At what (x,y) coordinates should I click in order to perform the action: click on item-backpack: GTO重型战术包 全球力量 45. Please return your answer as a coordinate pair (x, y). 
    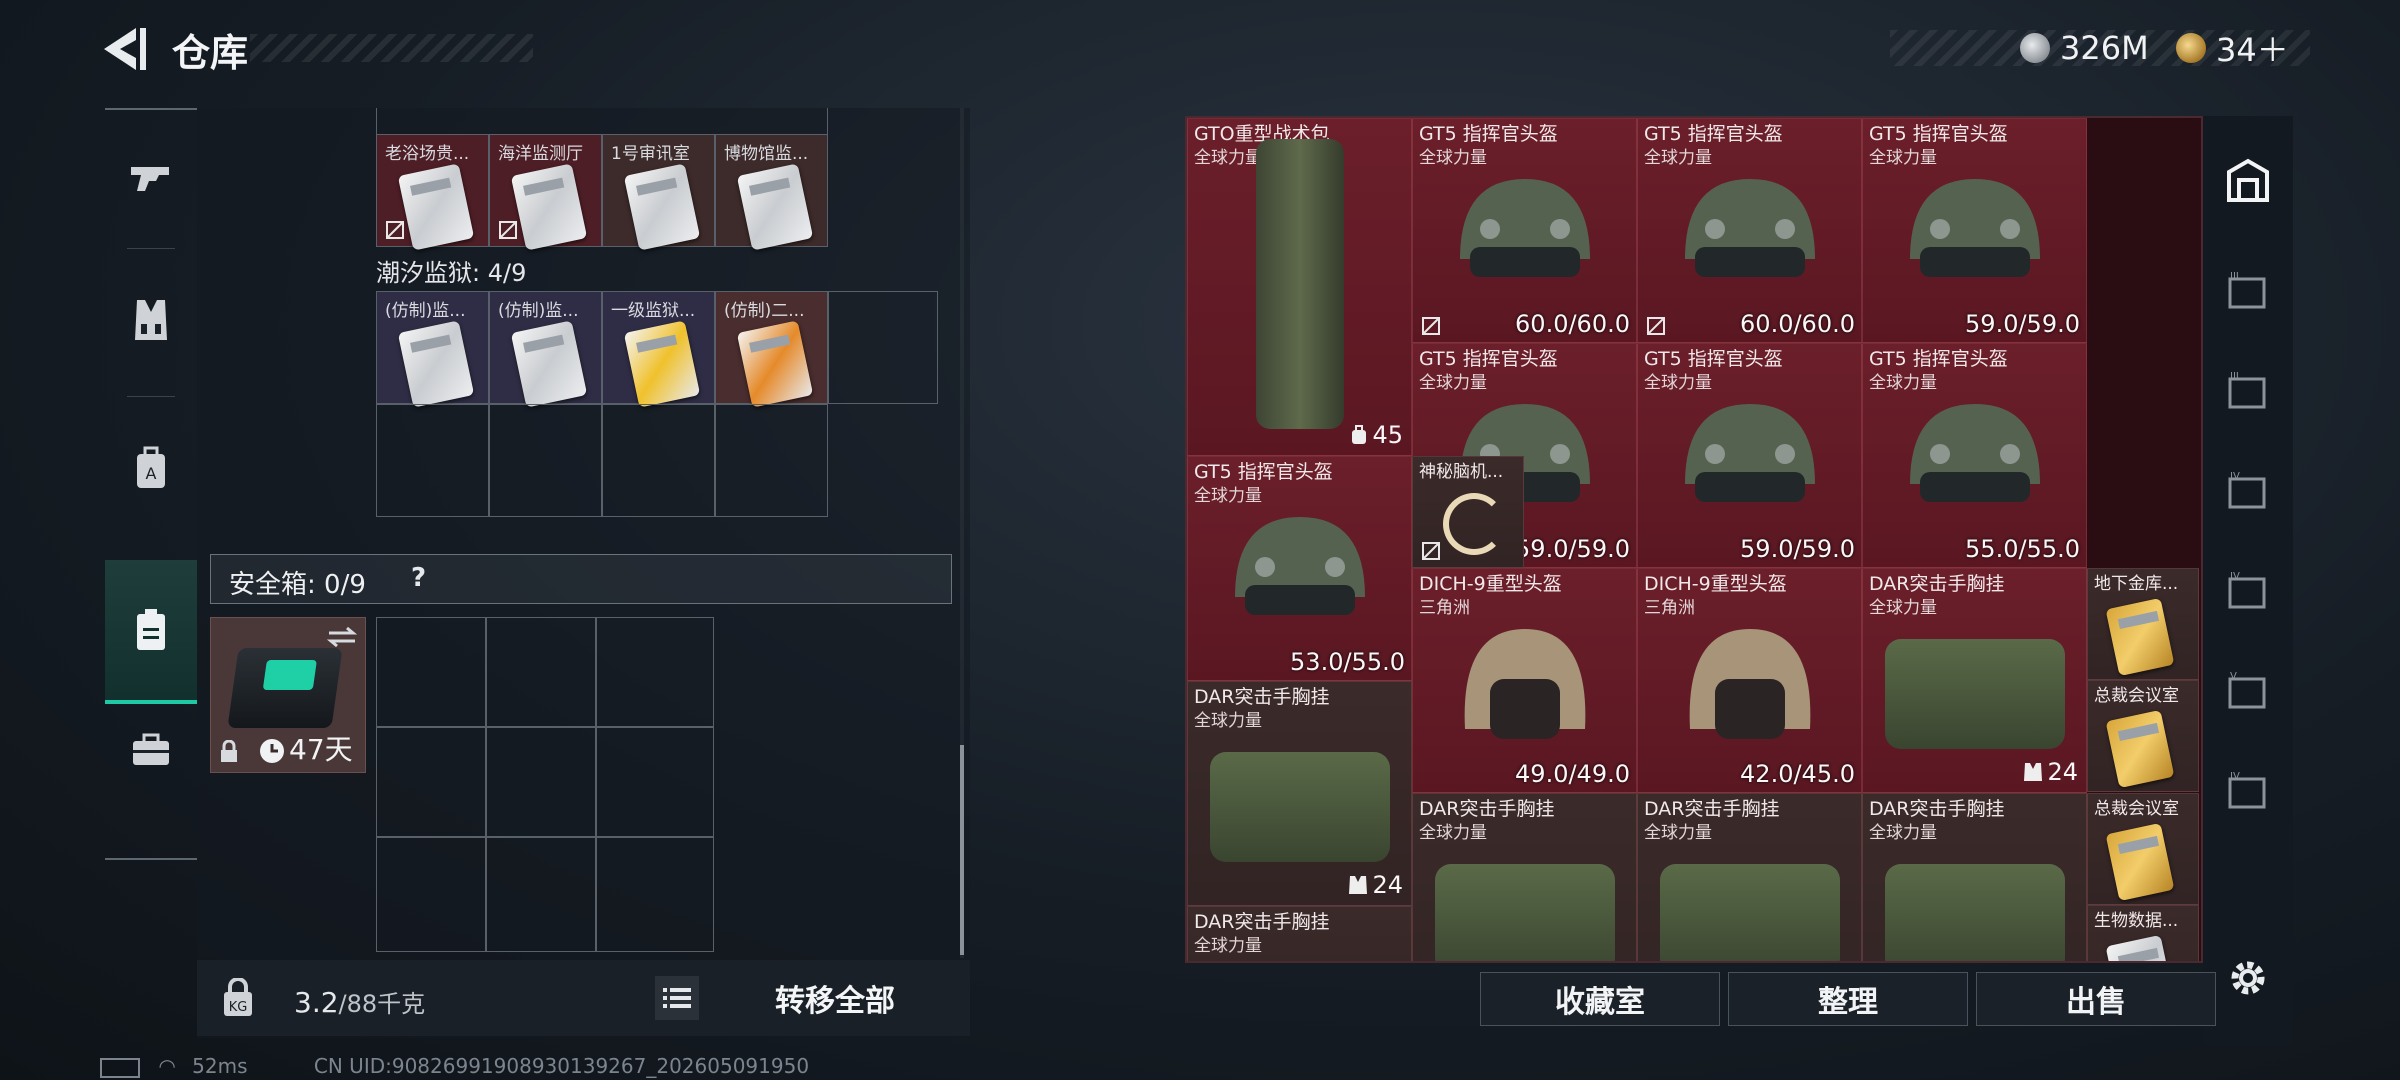
    Looking at the image, I should click on (1299, 287).